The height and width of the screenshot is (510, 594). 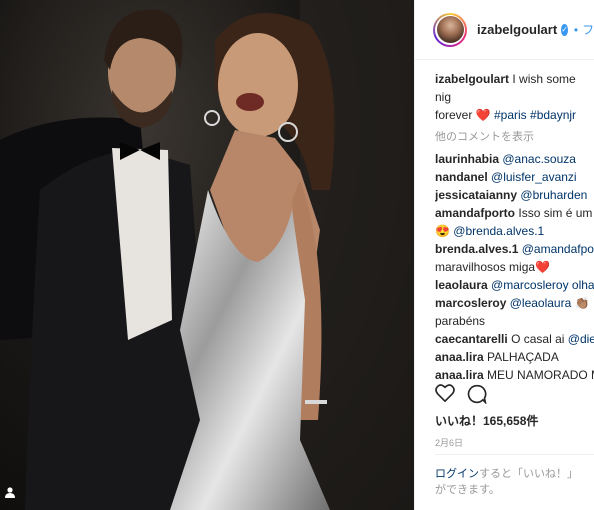 I want to click on earring-left, so click(x=212, y=118).